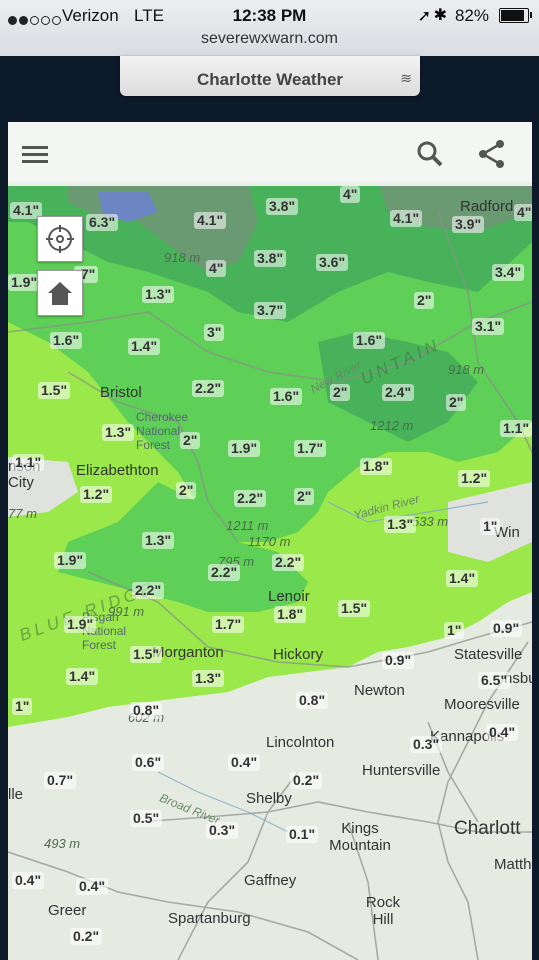  What do you see at coordinates (332, 262) in the screenshot?
I see `accumulation-label: 3.6"` at bounding box center [332, 262].